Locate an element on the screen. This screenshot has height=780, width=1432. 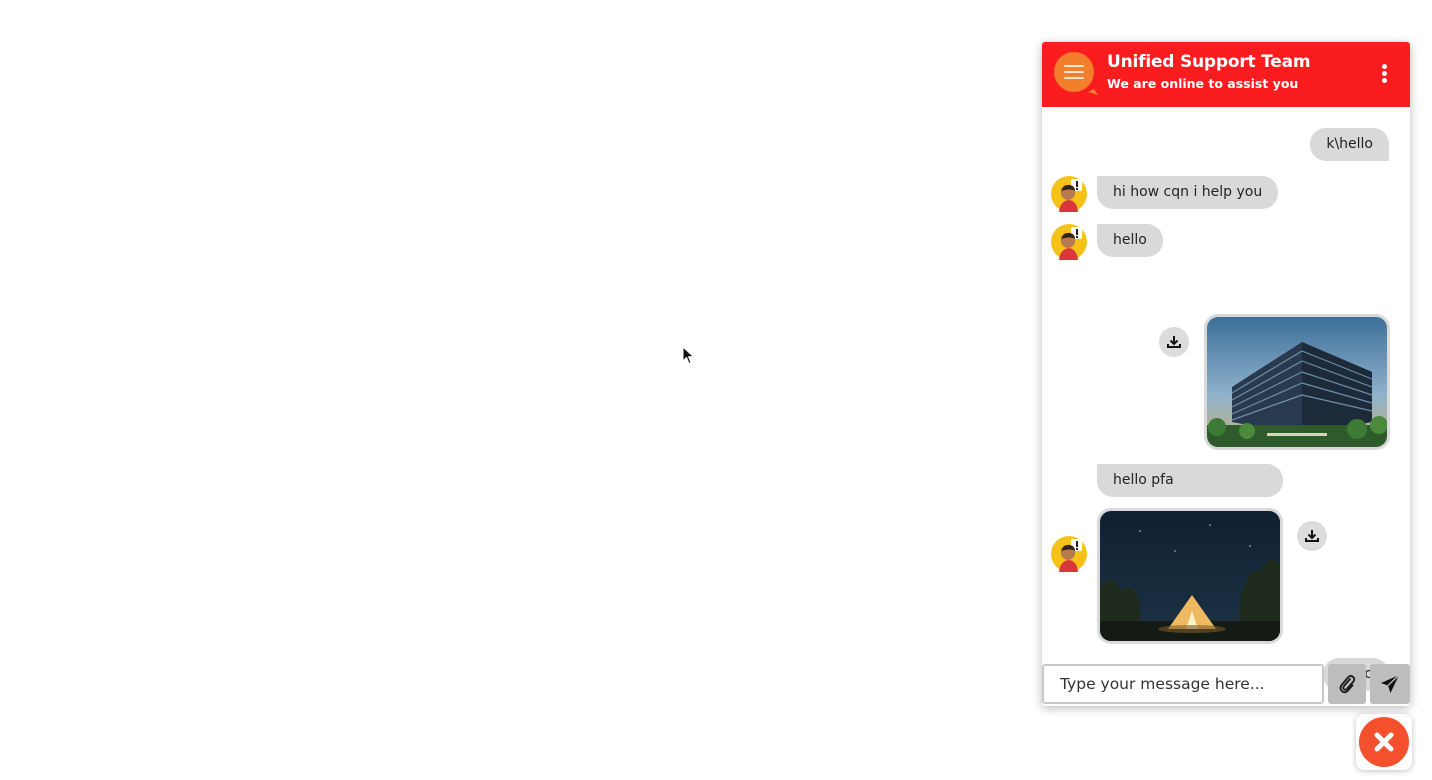
mouse-cursor-icon is located at coordinates (688, 355).